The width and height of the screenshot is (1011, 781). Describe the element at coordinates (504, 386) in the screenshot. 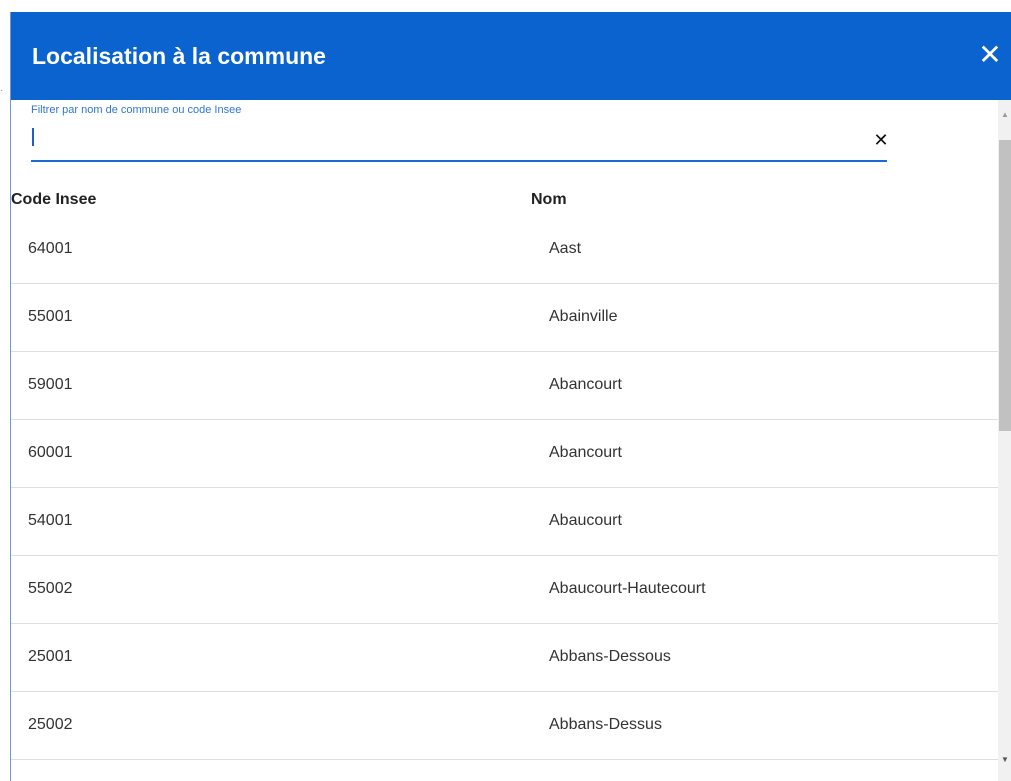

I see `table-row: 59001 Abancourt` at that location.